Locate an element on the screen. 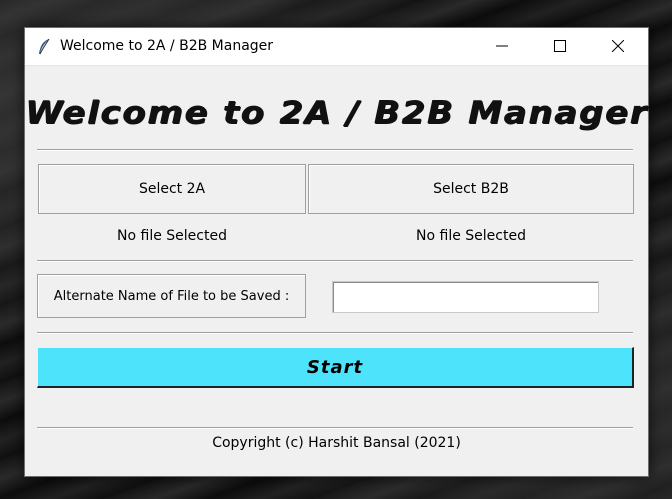 This screenshot has width=672, height=499. maximize-button is located at coordinates (560, 46).